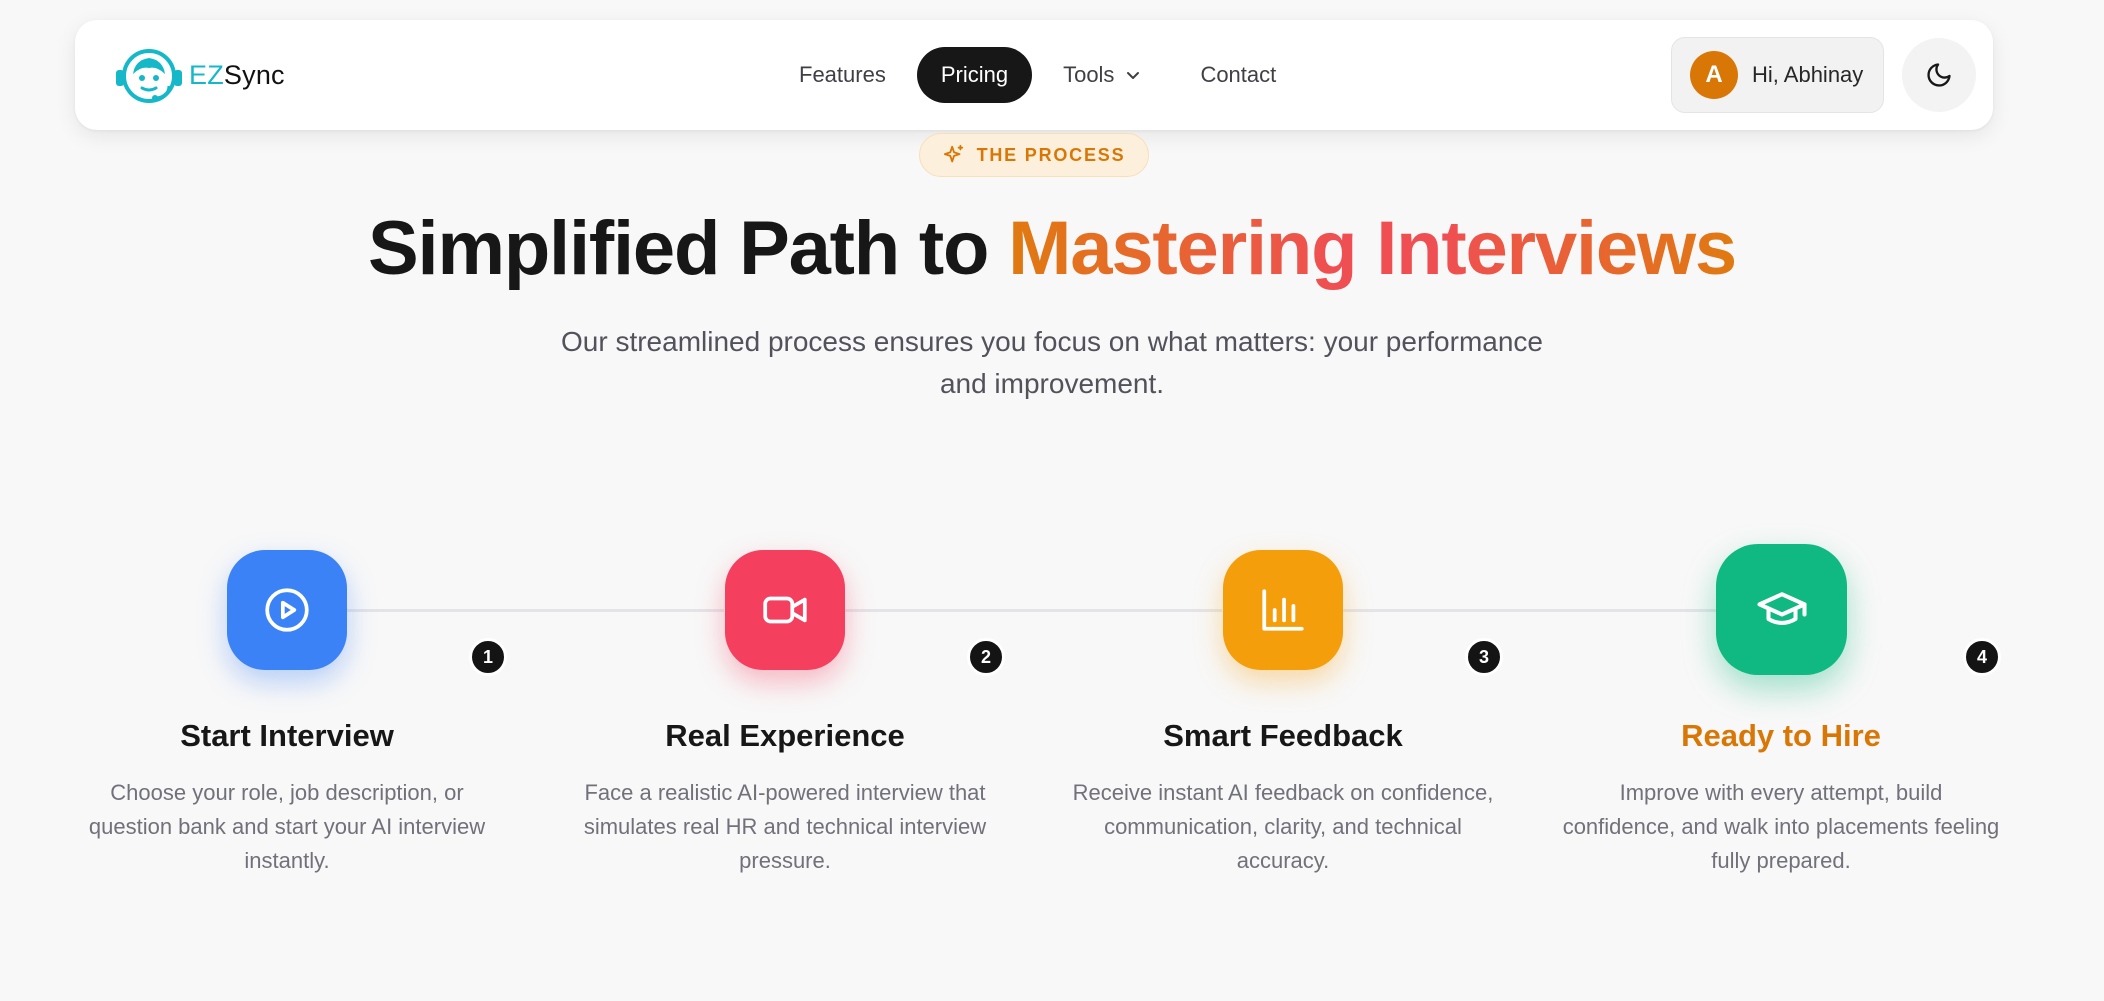  What do you see at coordinates (1982, 657) in the screenshot?
I see `step-number-badge: 4` at bounding box center [1982, 657].